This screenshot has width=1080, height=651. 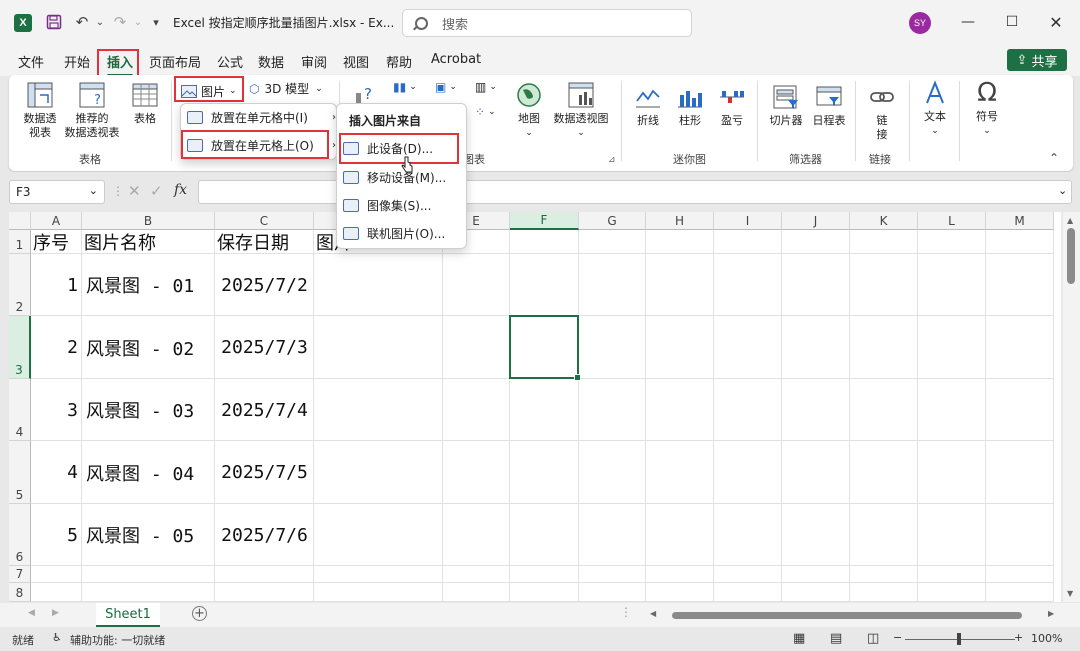 What do you see at coordinates (884, 347) in the screenshot?
I see `cell-k3` at bounding box center [884, 347].